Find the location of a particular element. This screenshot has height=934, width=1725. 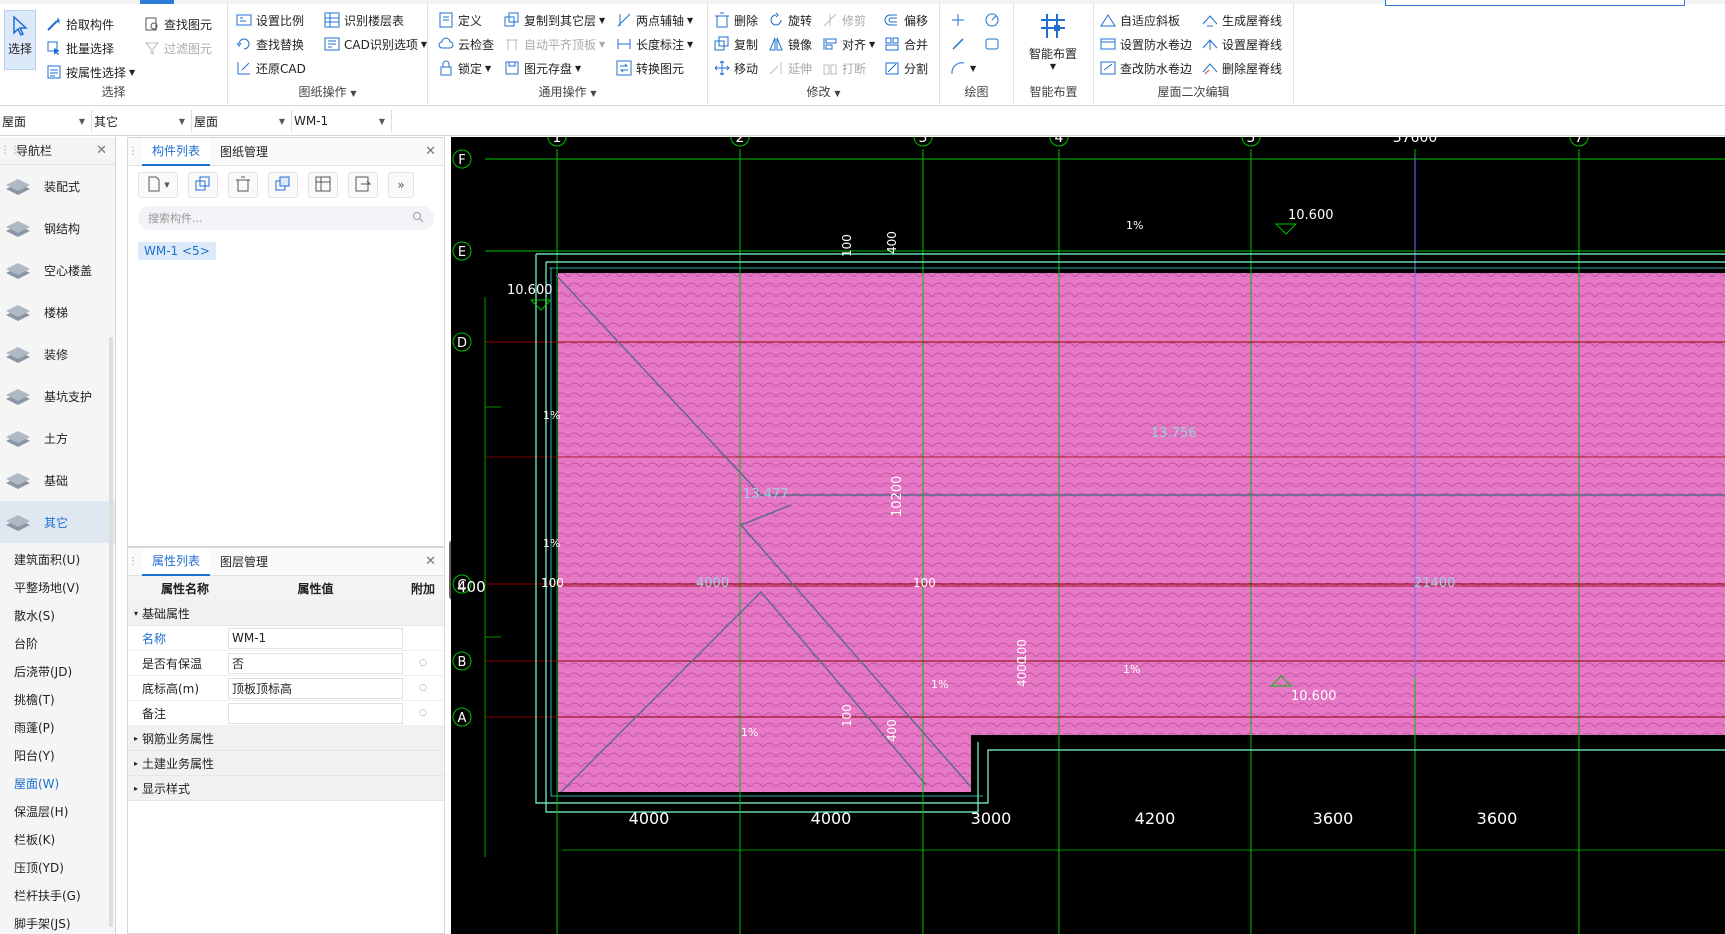

line-draw-button is located at coordinates (960, 44).